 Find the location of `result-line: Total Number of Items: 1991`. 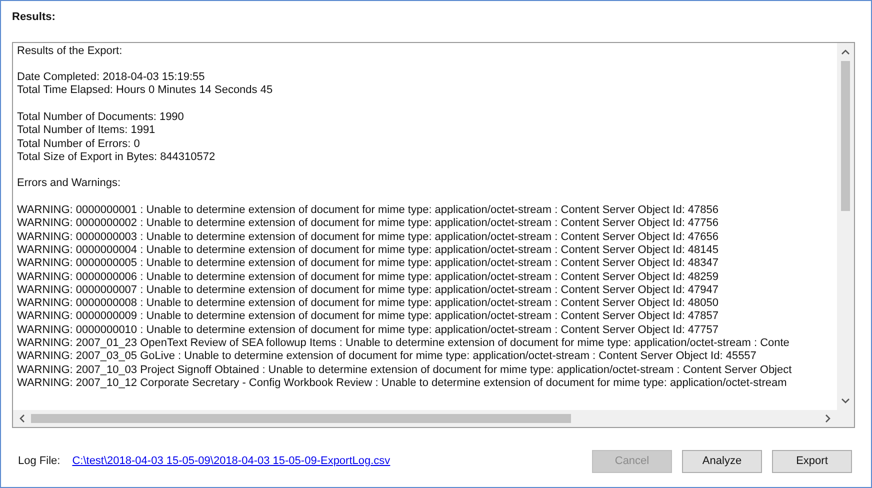

result-line: Total Number of Items: 1991 is located at coordinates (86, 131).